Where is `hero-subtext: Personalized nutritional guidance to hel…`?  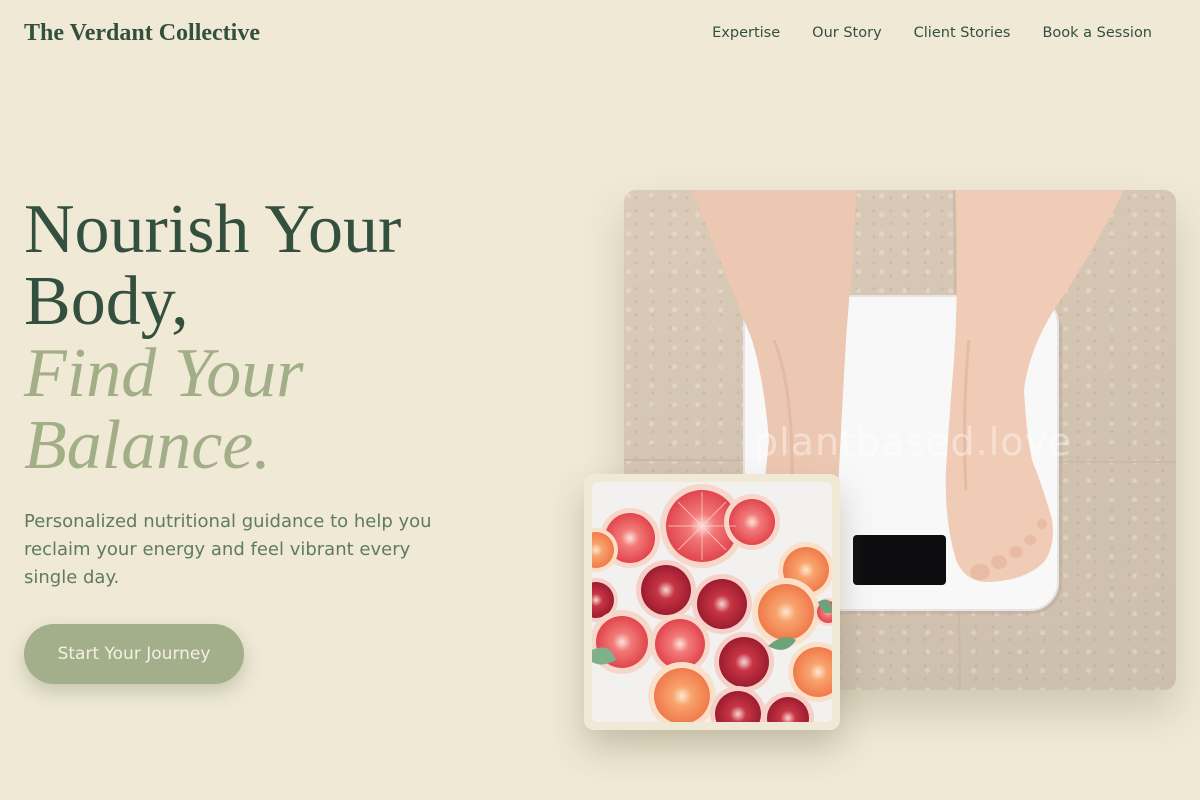 hero-subtext: Personalized nutritional guidance to hel… is located at coordinates (228, 549).